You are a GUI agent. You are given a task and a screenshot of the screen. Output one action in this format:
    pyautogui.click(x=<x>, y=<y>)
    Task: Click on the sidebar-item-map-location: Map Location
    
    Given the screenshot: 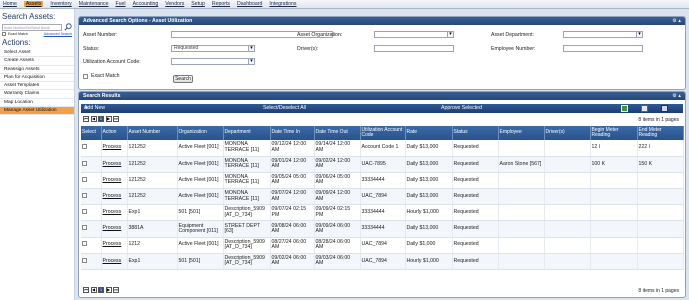 What is the action you would take?
    pyautogui.click(x=37, y=103)
    